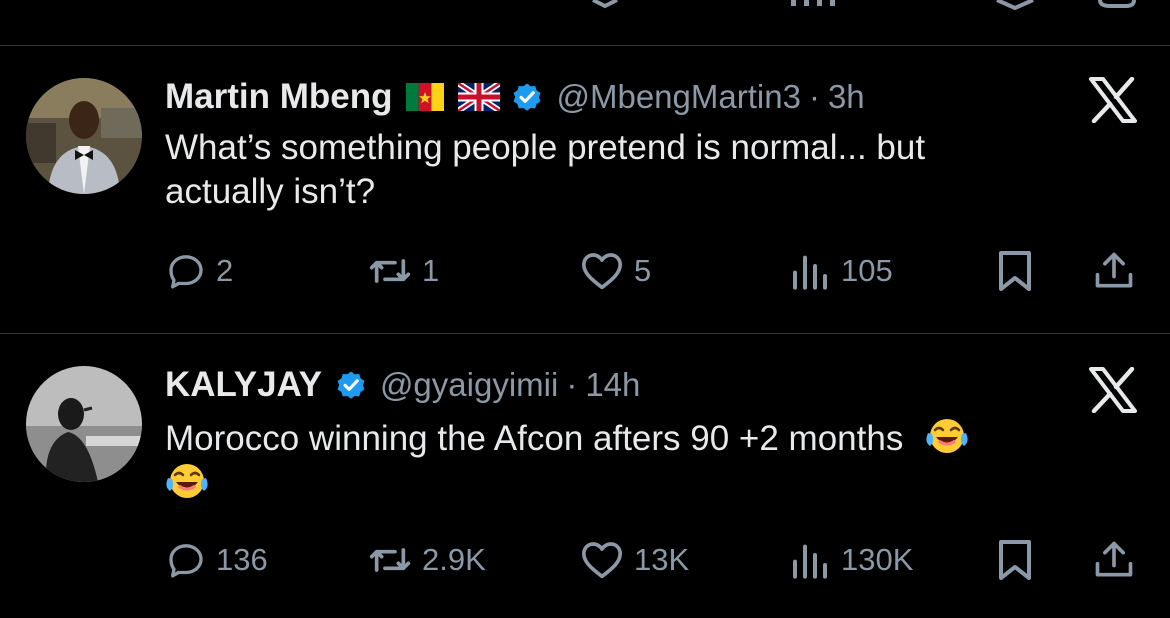 This screenshot has height=618, width=1170. I want to click on cameroon-flag-icon, so click(425, 97).